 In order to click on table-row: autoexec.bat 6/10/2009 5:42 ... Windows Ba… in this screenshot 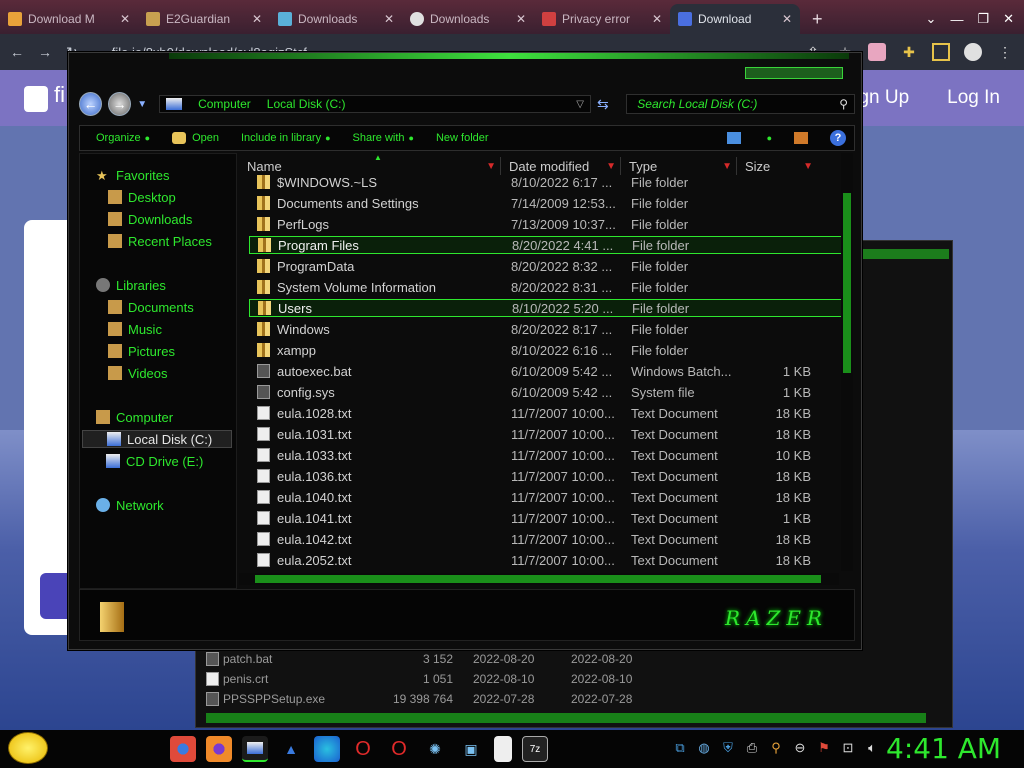, I will do `click(547, 371)`.